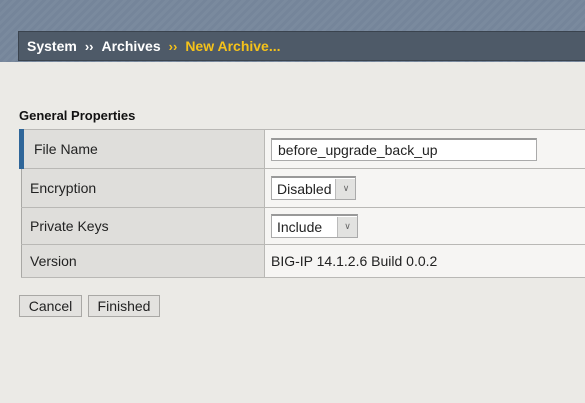  Describe the element at coordinates (143, 261) in the screenshot. I see `version-label: Version` at that location.